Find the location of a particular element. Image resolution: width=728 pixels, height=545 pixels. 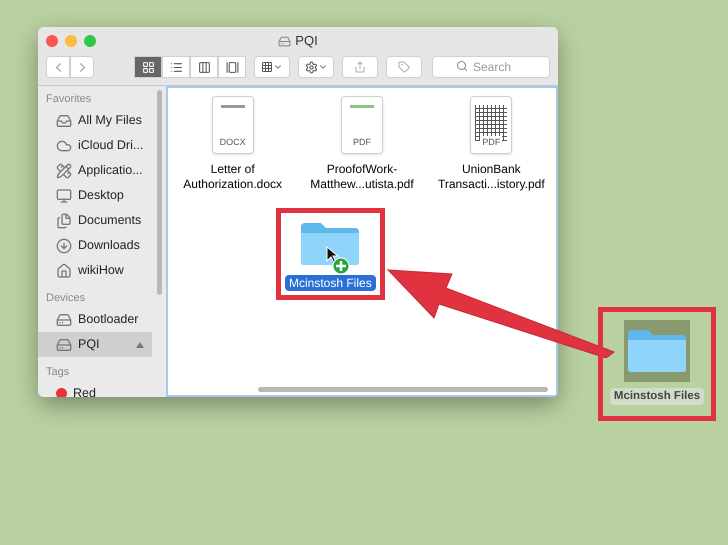

cloud-icon is located at coordinates (64, 146).